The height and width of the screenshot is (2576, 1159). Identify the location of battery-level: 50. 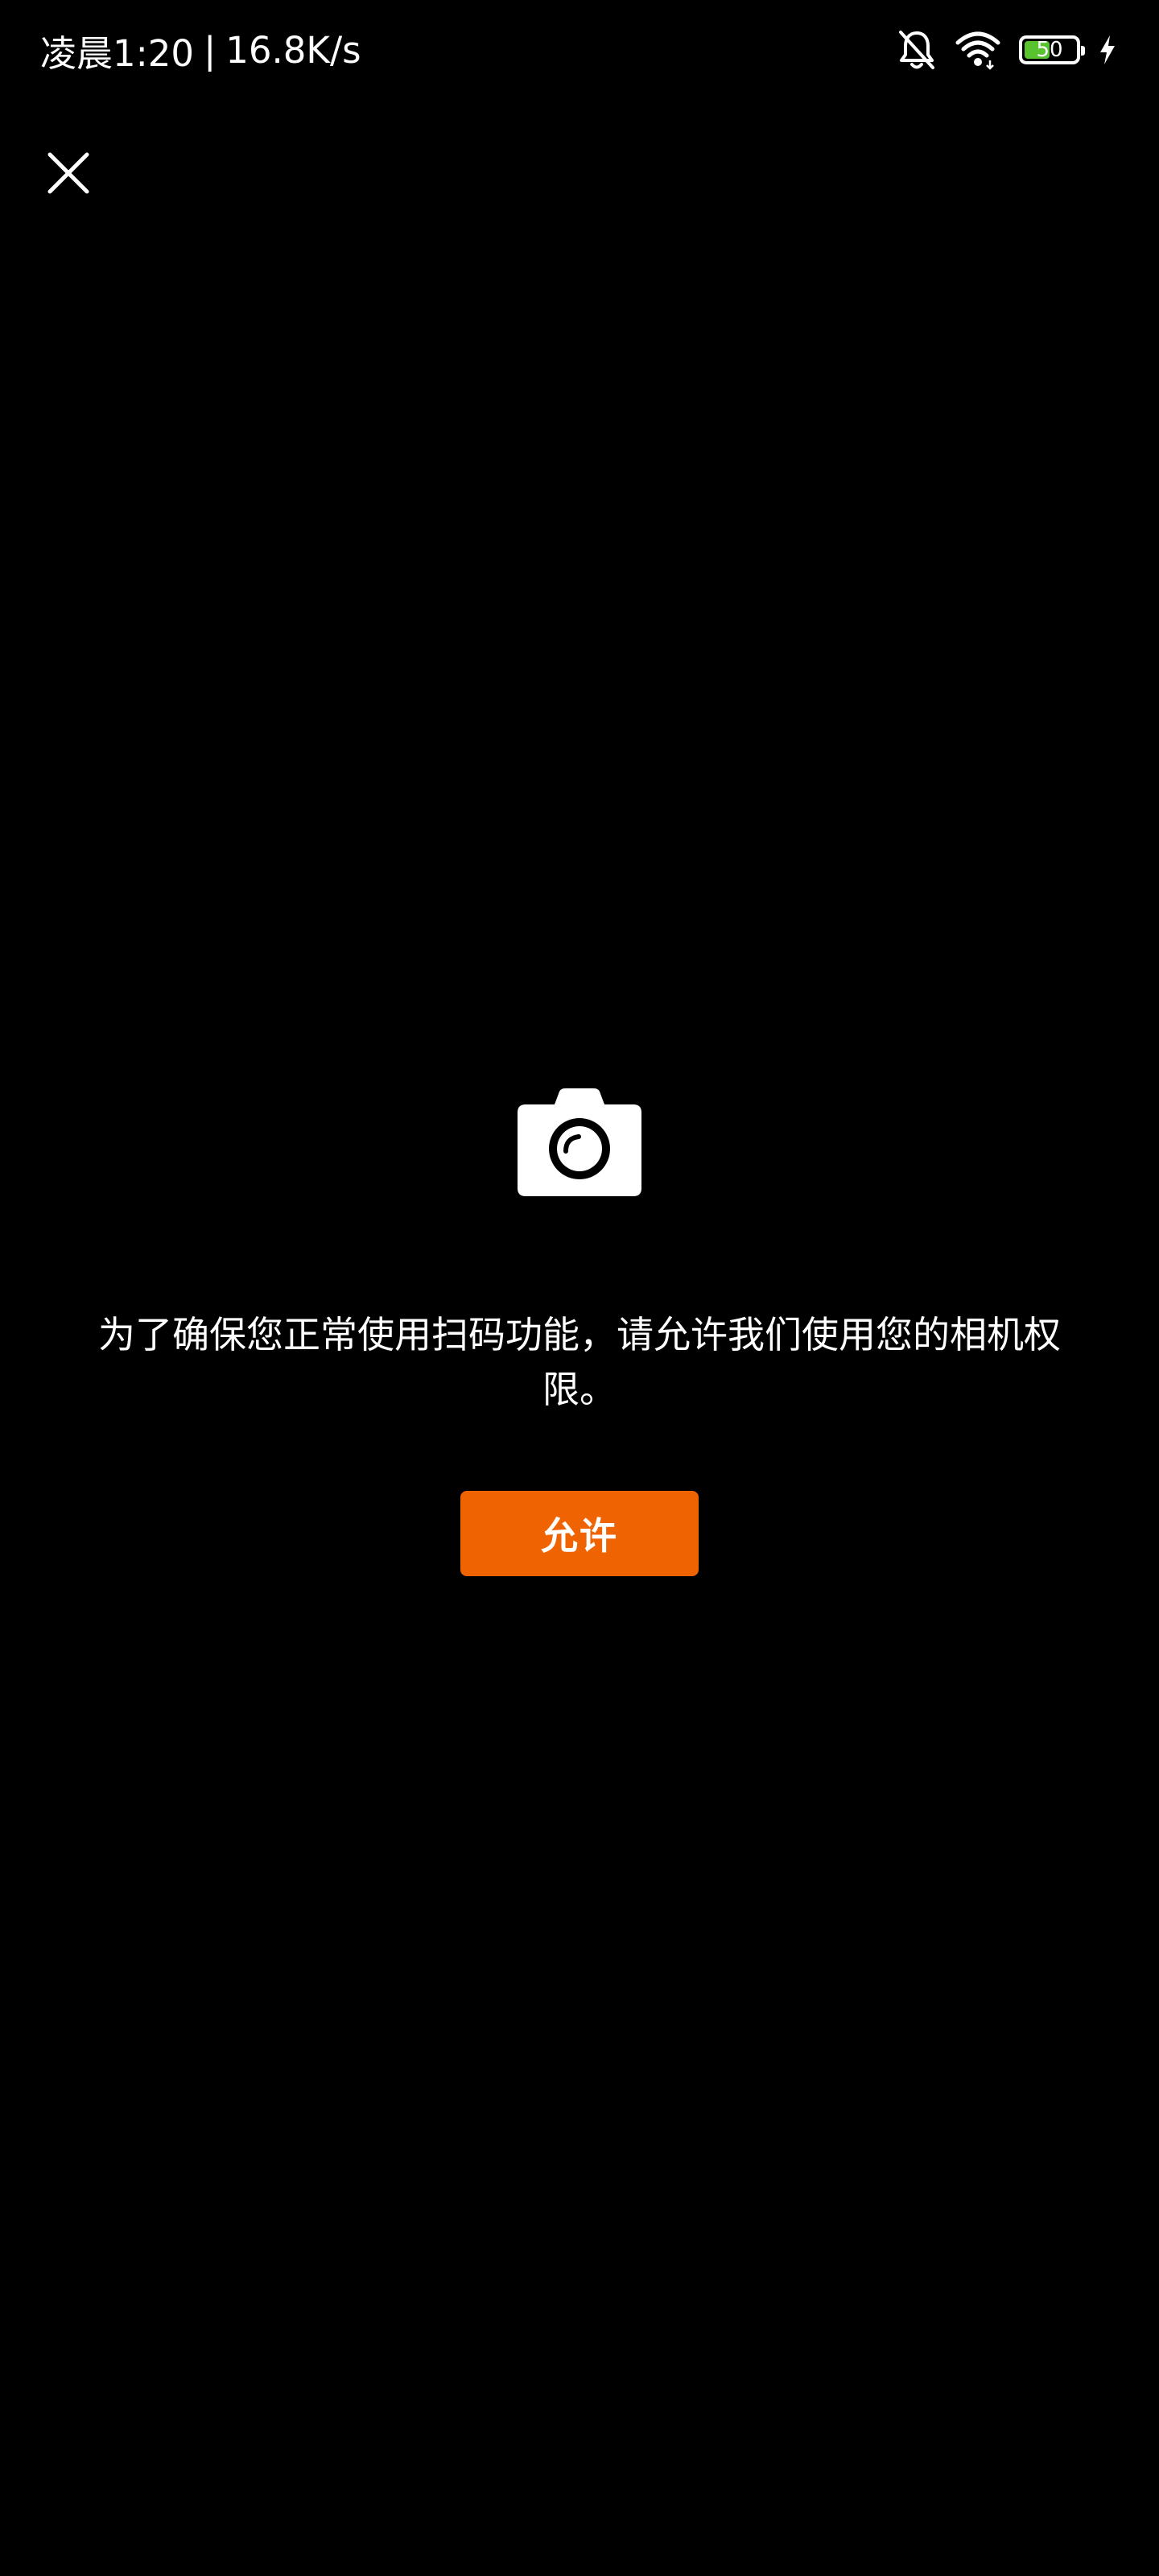
(1049, 50).